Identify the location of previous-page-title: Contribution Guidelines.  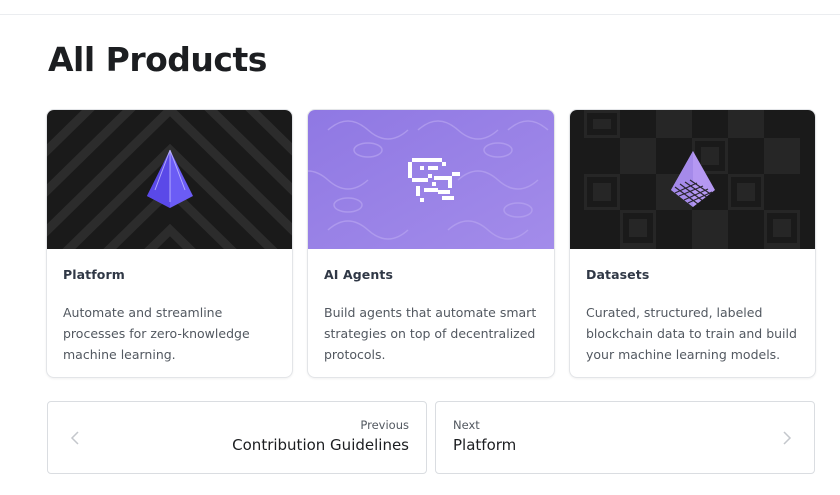
(320, 445).